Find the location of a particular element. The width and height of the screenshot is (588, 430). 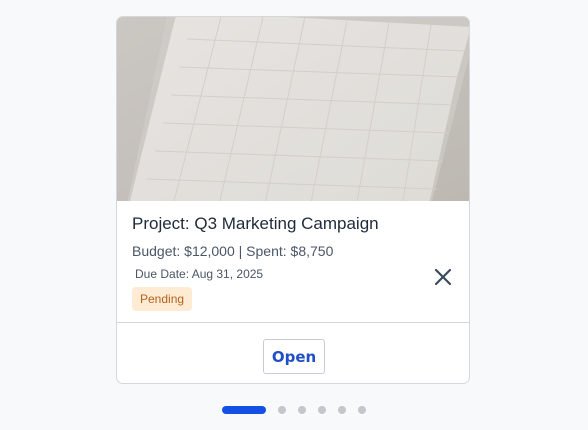

project-title: Project: Q3 Marketing Campaign is located at coordinates (255, 223).